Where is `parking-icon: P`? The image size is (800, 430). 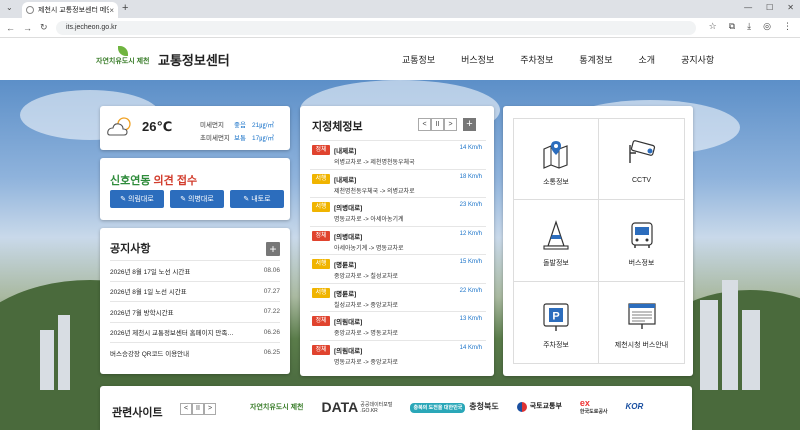
parking-icon: P is located at coordinates (556, 317).